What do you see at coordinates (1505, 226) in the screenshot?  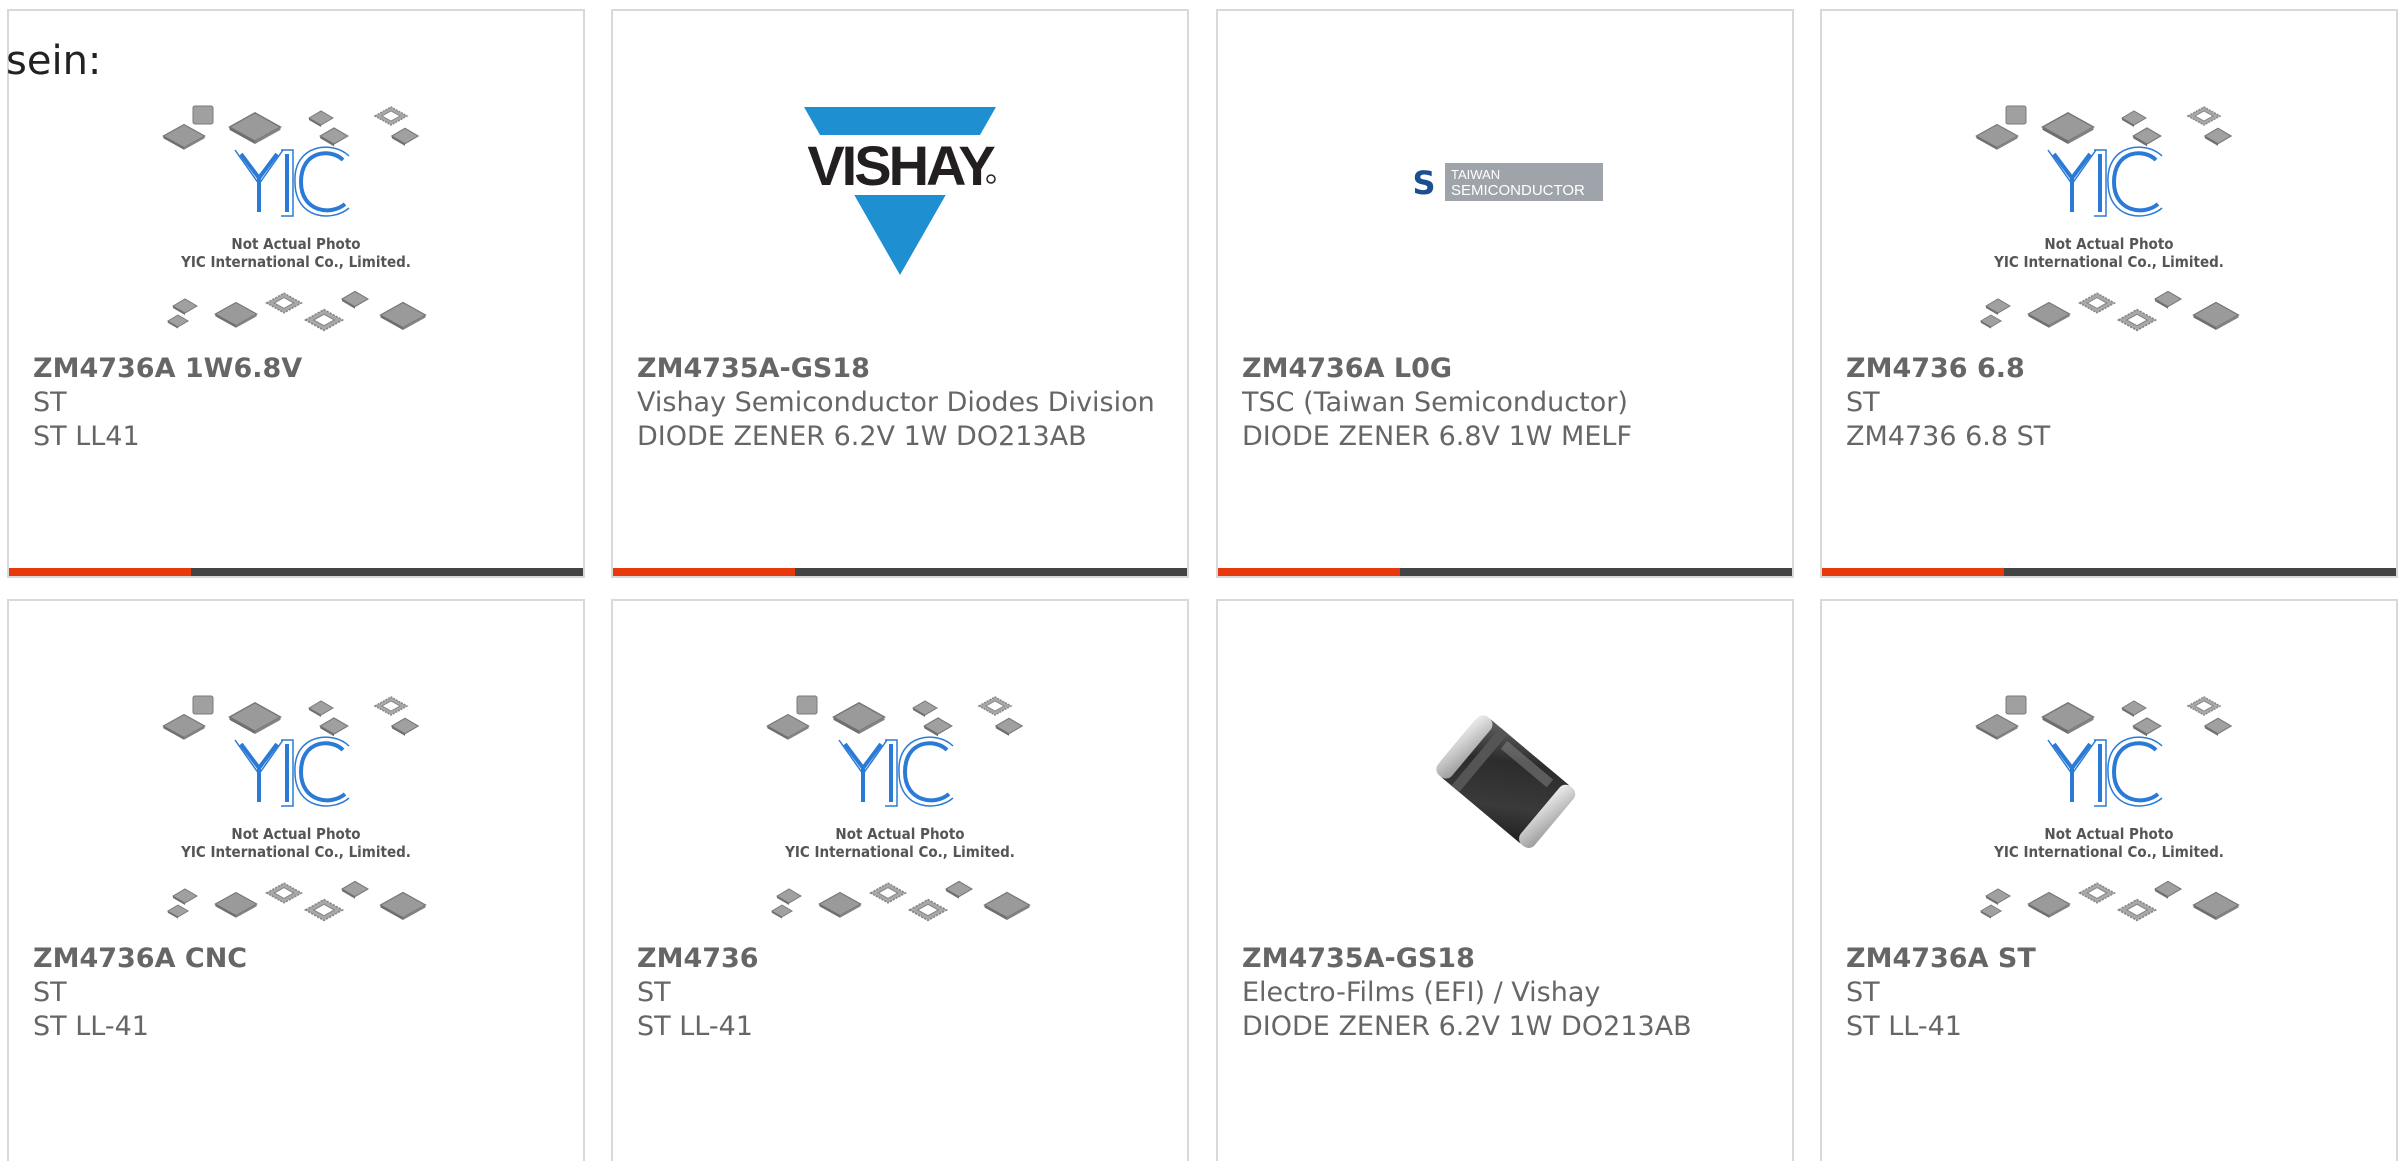 I see `product-image: S TAIWAN SEMICONDUCTOR` at bounding box center [1505, 226].